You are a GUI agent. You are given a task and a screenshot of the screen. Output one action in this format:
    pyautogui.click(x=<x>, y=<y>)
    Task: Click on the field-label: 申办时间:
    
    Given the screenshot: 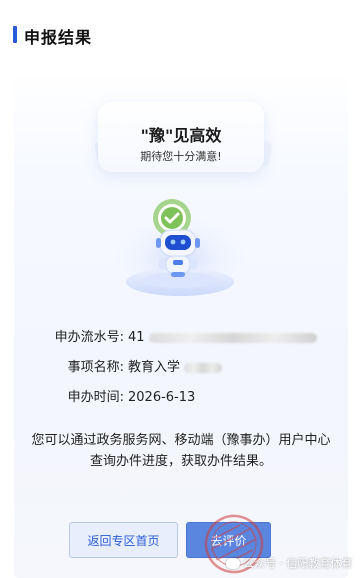 What is the action you would take?
    pyautogui.click(x=95, y=397)
    